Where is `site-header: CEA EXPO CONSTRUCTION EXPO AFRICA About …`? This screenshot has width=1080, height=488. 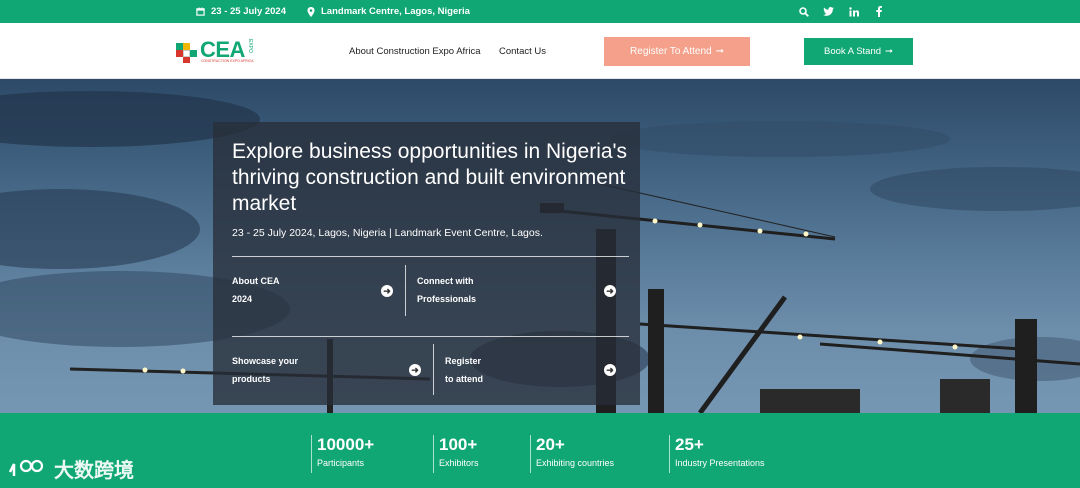
site-header: CEA EXPO CONSTRUCTION EXPO AFRICA About … is located at coordinates (540, 51).